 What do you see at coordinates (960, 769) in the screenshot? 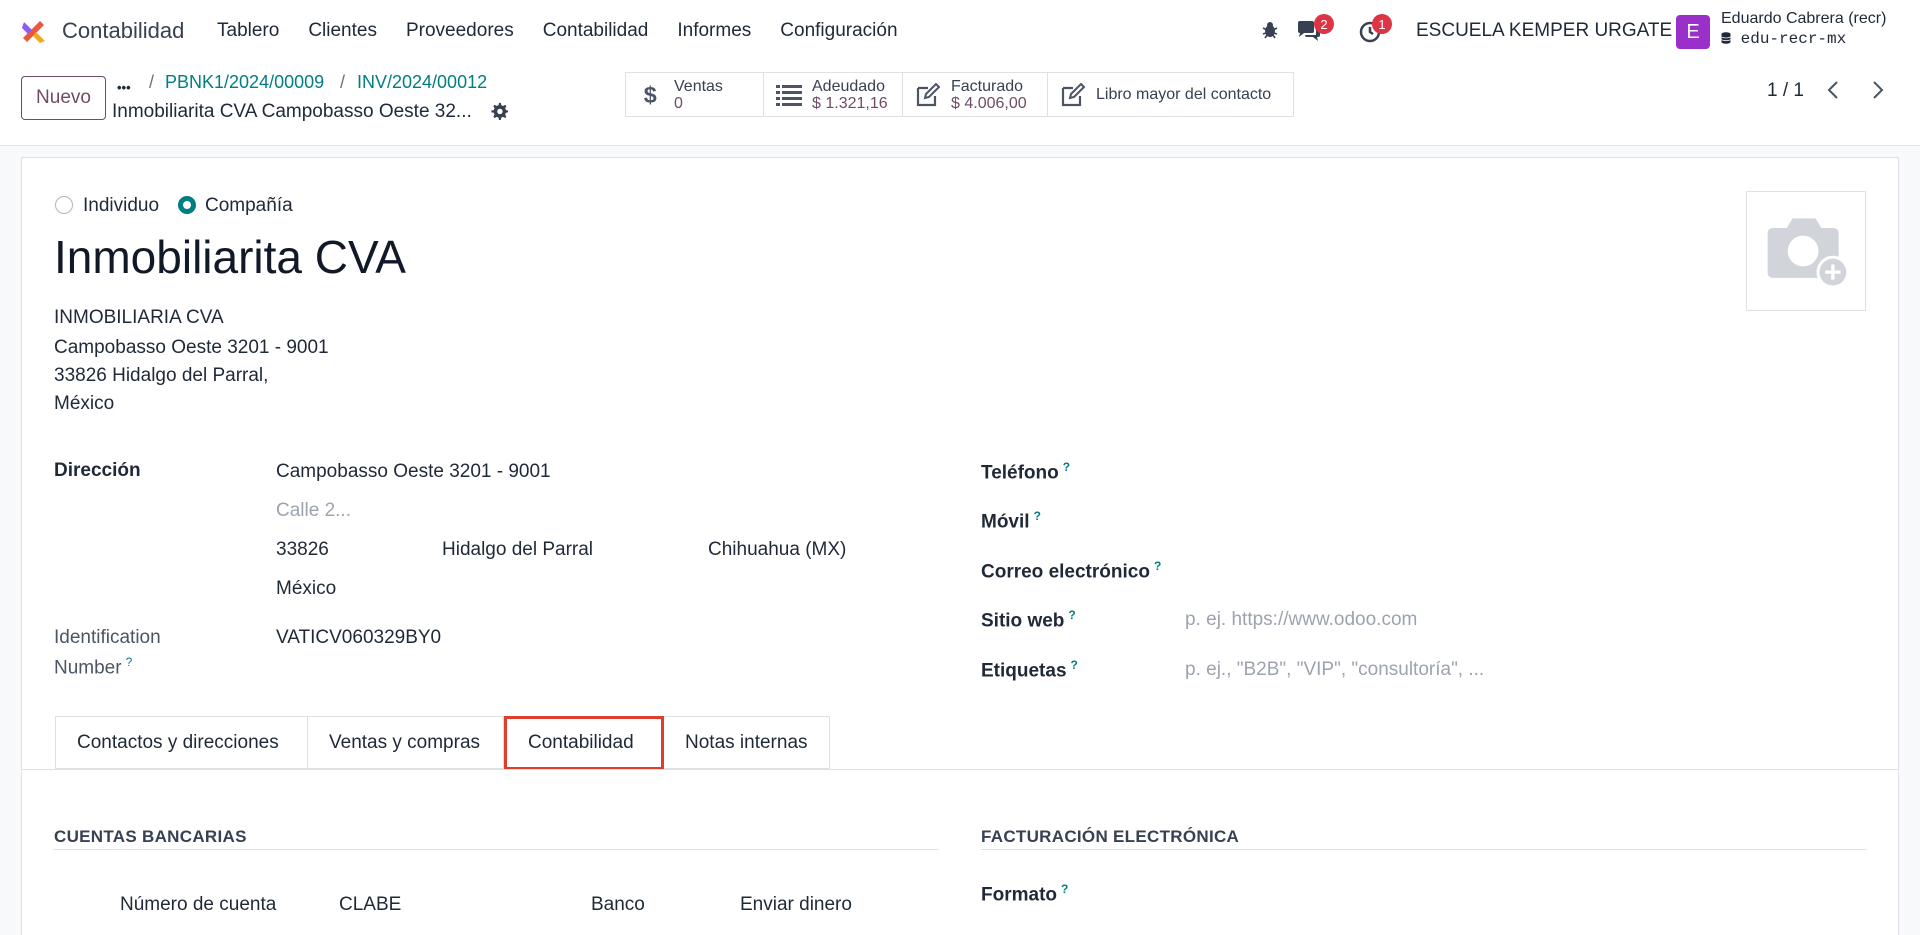
I see `tabs-divider` at bounding box center [960, 769].